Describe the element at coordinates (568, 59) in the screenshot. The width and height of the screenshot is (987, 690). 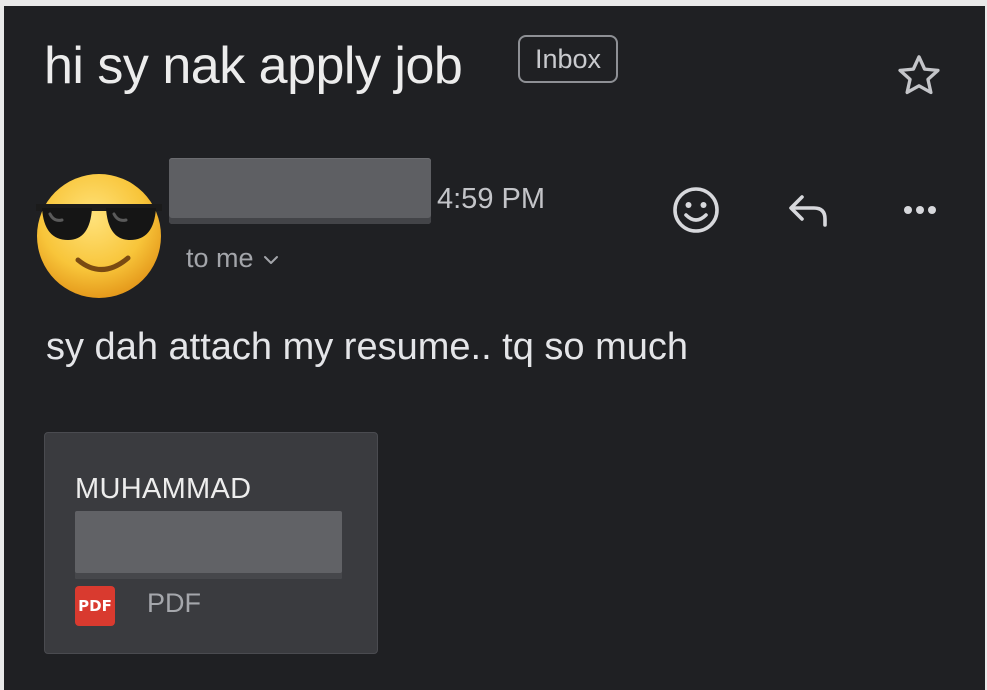
I see `inbox-label-chip: Inbox` at that location.